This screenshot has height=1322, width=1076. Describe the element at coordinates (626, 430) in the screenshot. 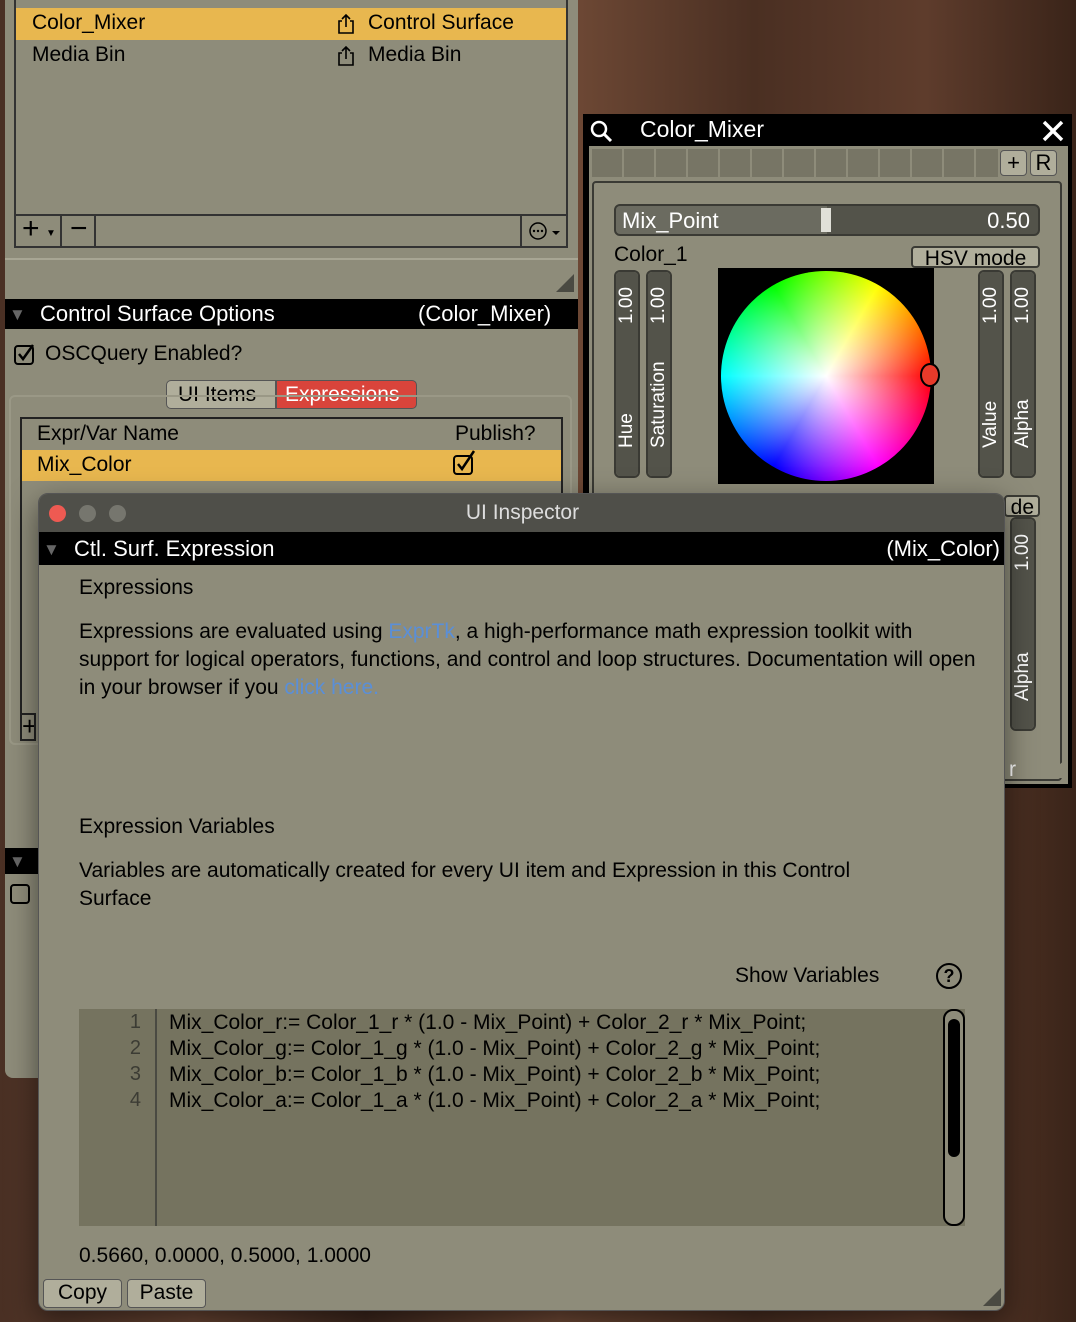

I see `hue-label: Hue` at that location.